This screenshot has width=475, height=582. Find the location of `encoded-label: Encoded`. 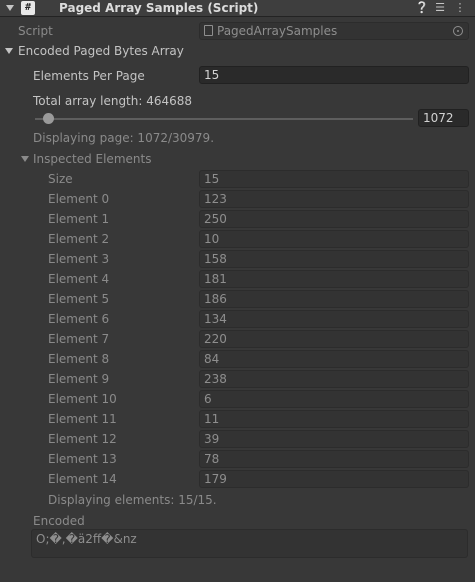

encoded-label: Encoded is located at coordinates (59, 521).